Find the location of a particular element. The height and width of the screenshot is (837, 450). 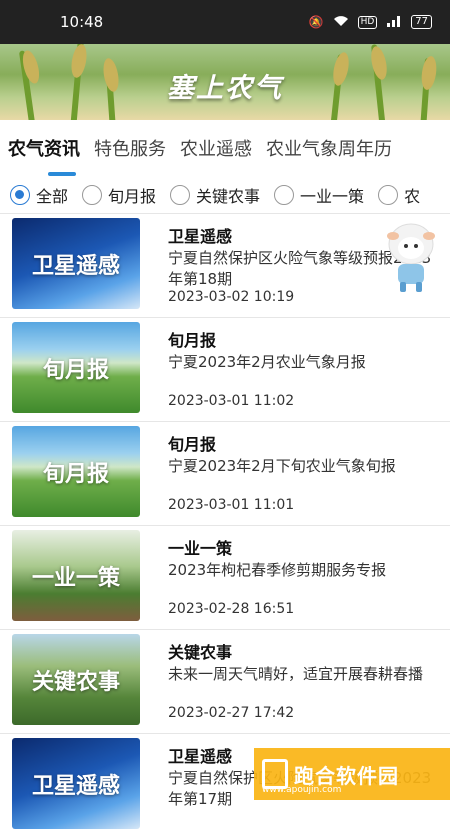

wifi-icon is located at coordinates (341, 22).